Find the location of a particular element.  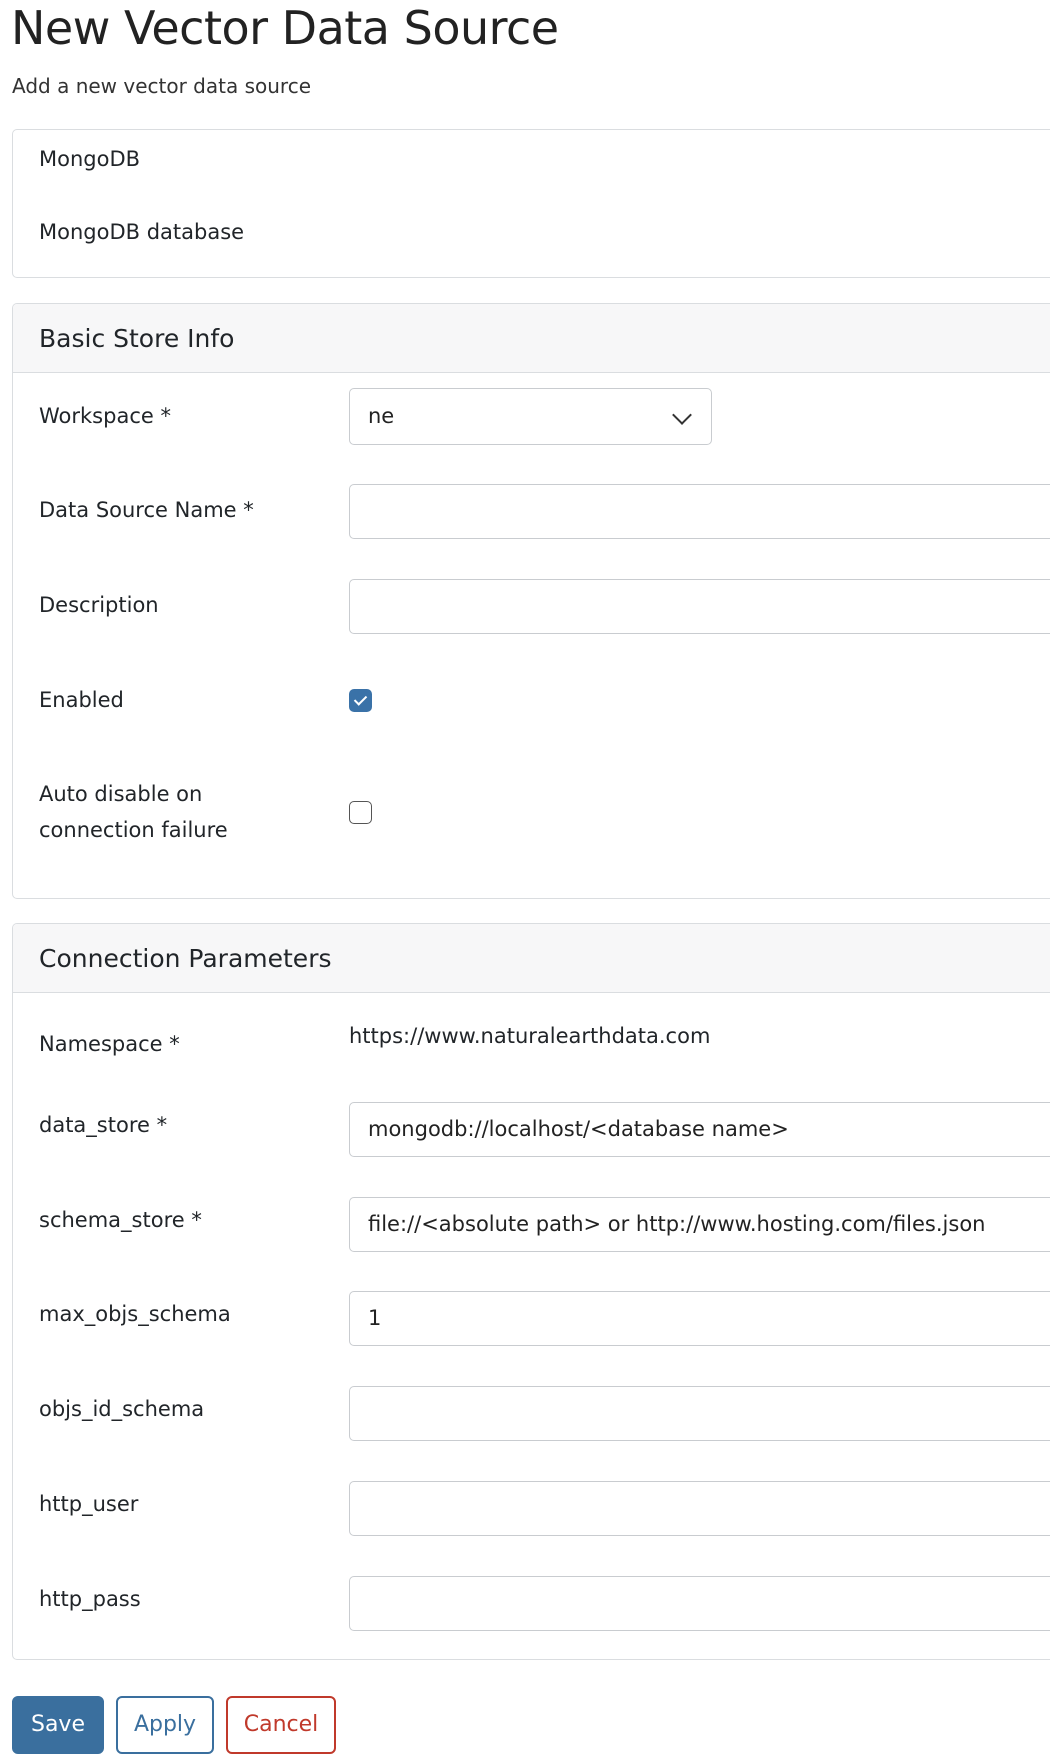

workspace-select: ne is located at coordinates (530, 416).